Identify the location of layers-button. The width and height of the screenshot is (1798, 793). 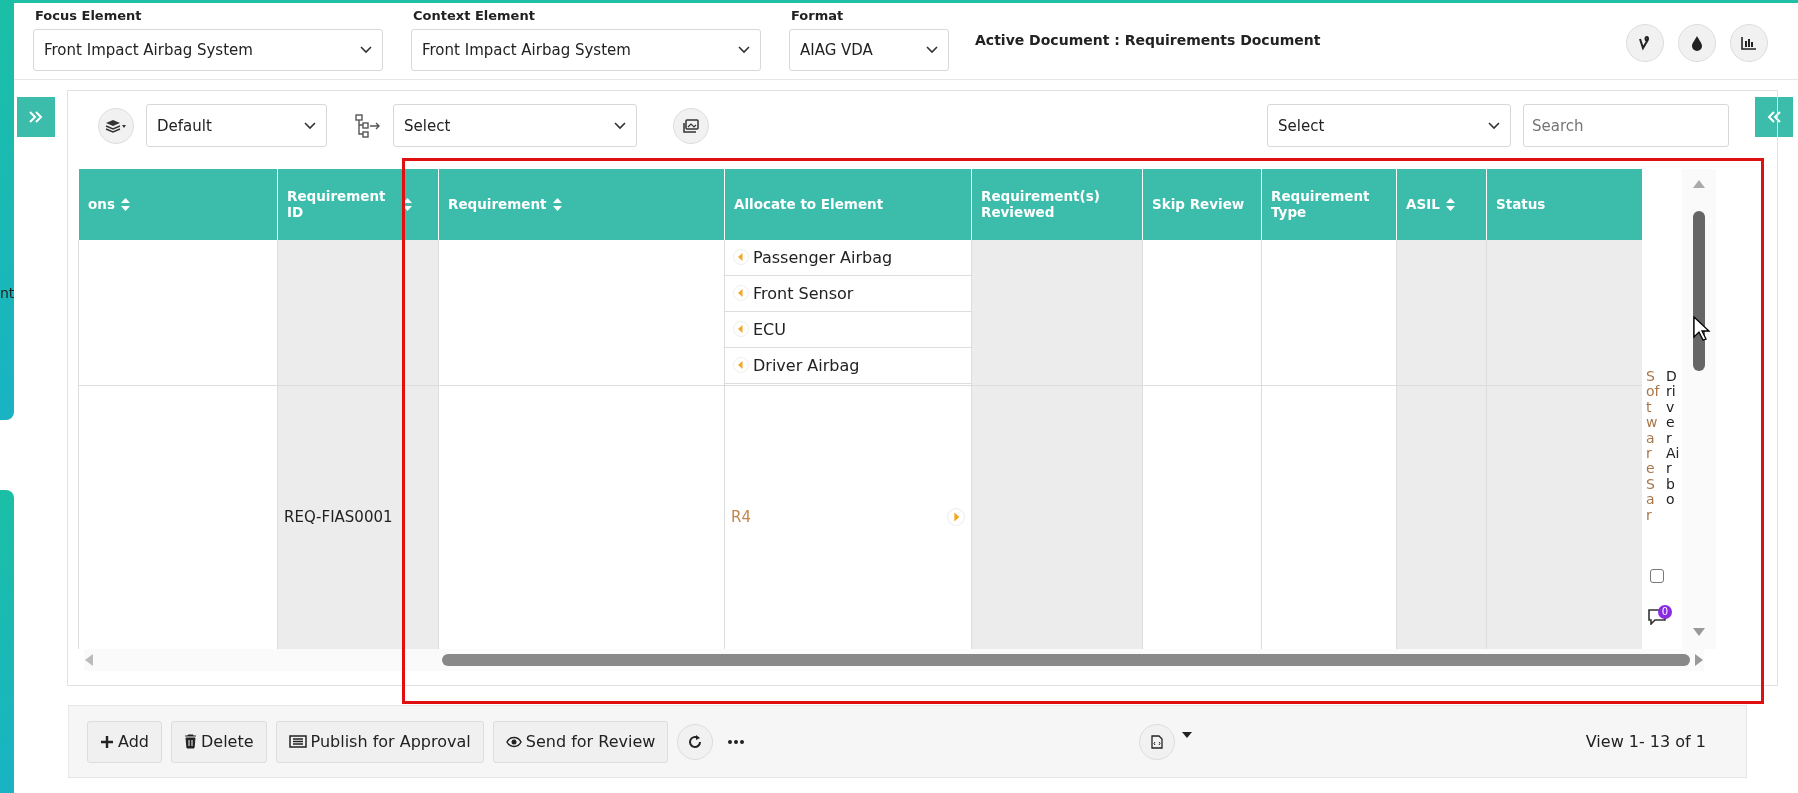
(116, 125).